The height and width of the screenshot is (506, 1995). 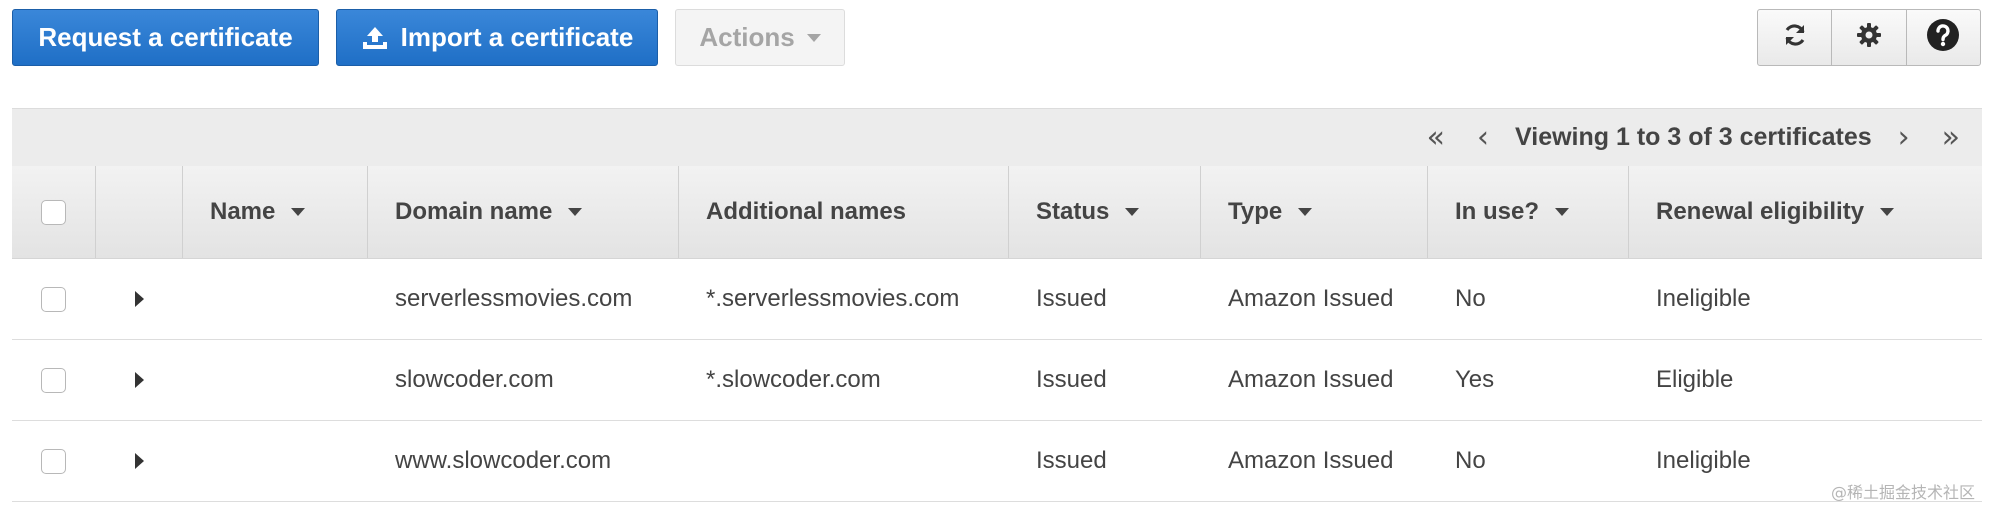 I want to click on refresh-button, so click(x=1795, y=37).